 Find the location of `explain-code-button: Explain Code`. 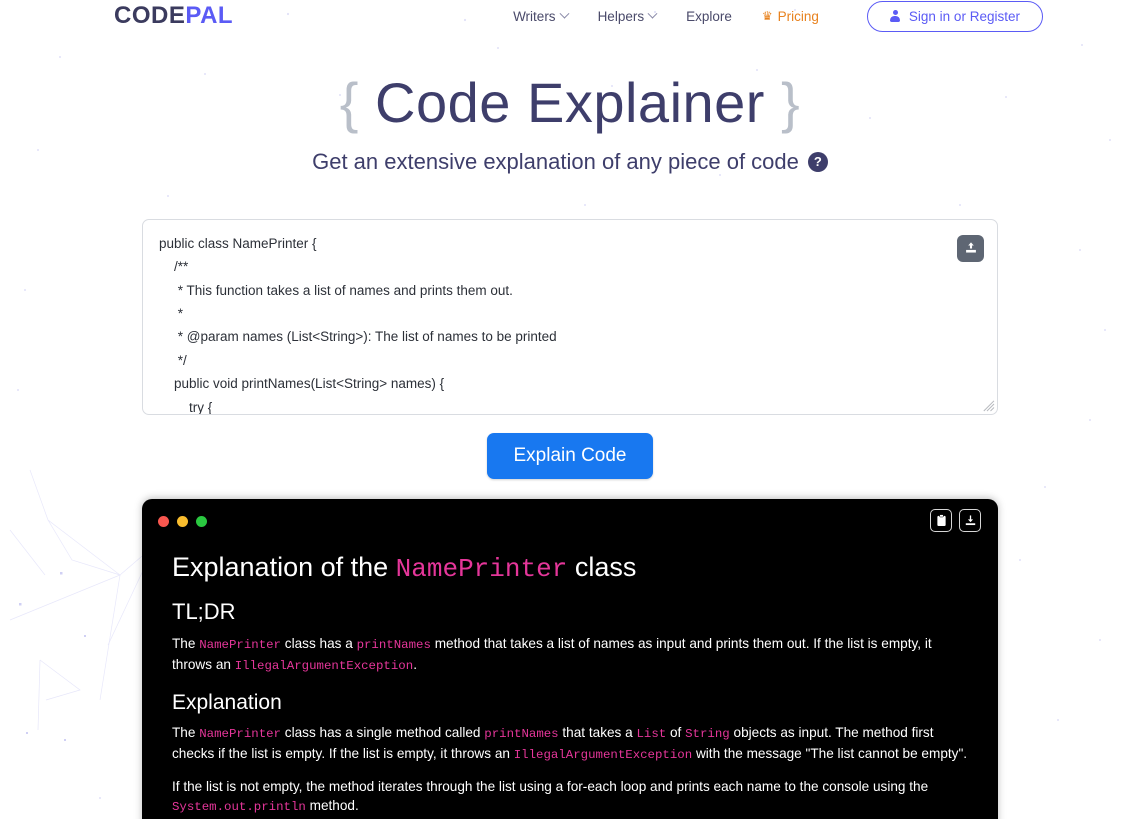

explain-code-button: Explain Code is located at coordinates (570, 455).